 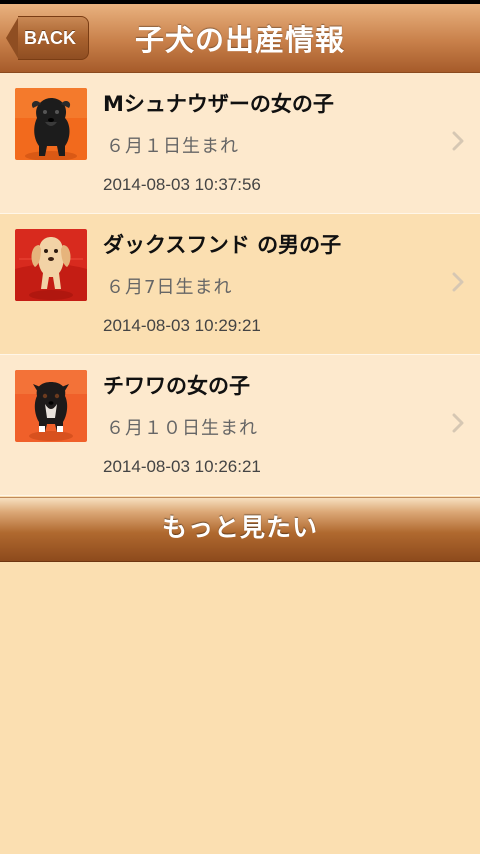 I want to click on posted-timestamp: 2014-08-03 10:37:56, so click(x=182, y=184).